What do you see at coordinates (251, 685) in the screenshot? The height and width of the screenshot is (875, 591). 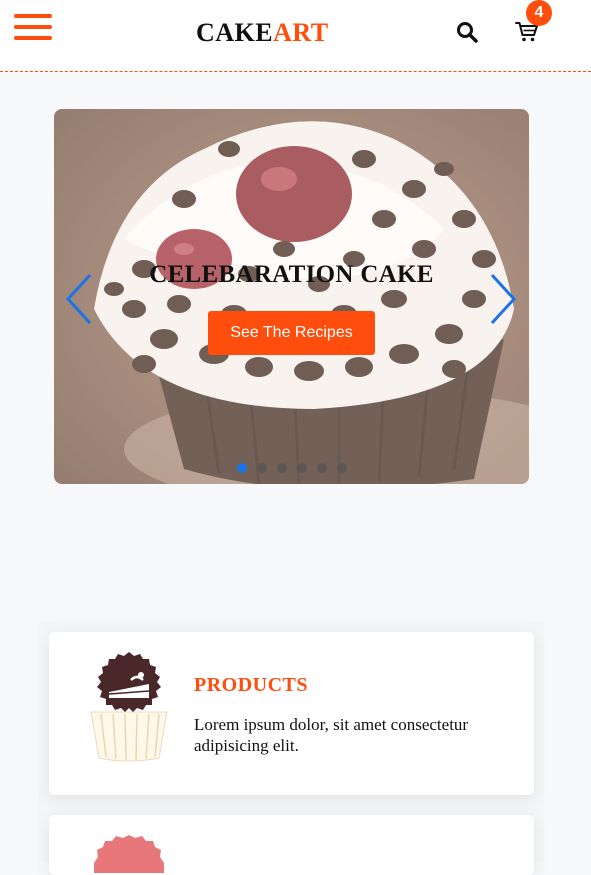 I see `feature-title: PRODUCTS` at bounding box center [251, 685].